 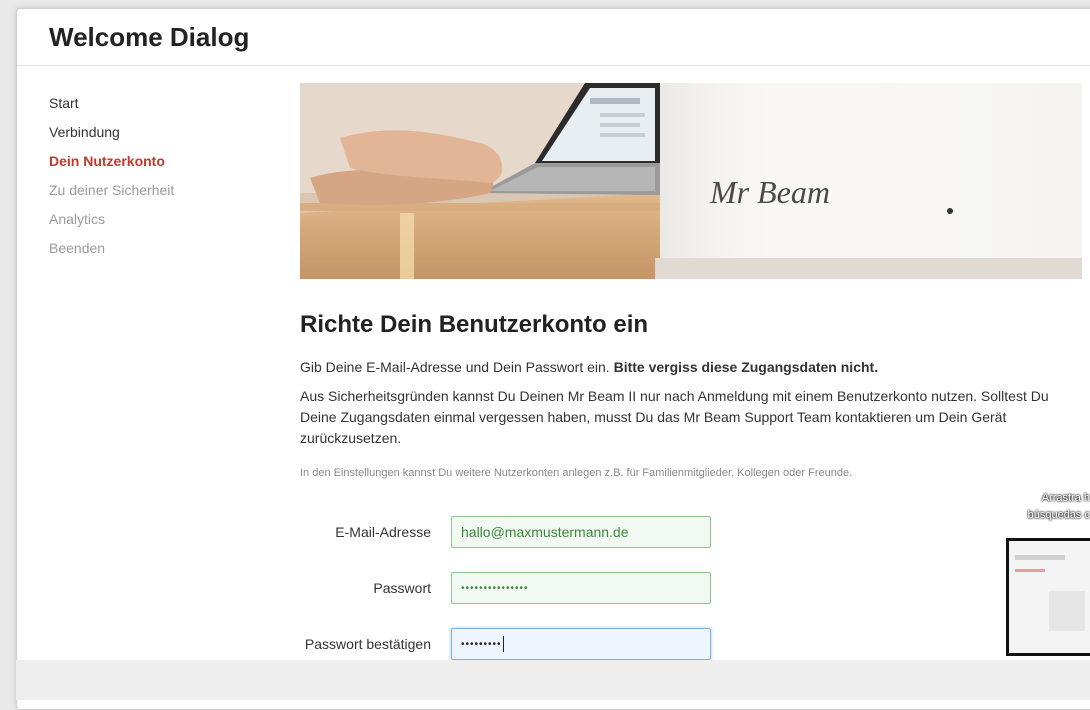 What do you see at coordinates (1058, 515) in the screenshot?
I see `overlay-line-2: búsquedas c` at bounding box center [1058, 515].